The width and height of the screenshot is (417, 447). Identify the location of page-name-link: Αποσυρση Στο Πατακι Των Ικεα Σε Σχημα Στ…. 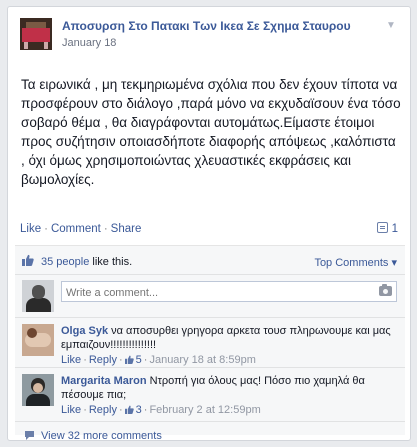
(206, 26).